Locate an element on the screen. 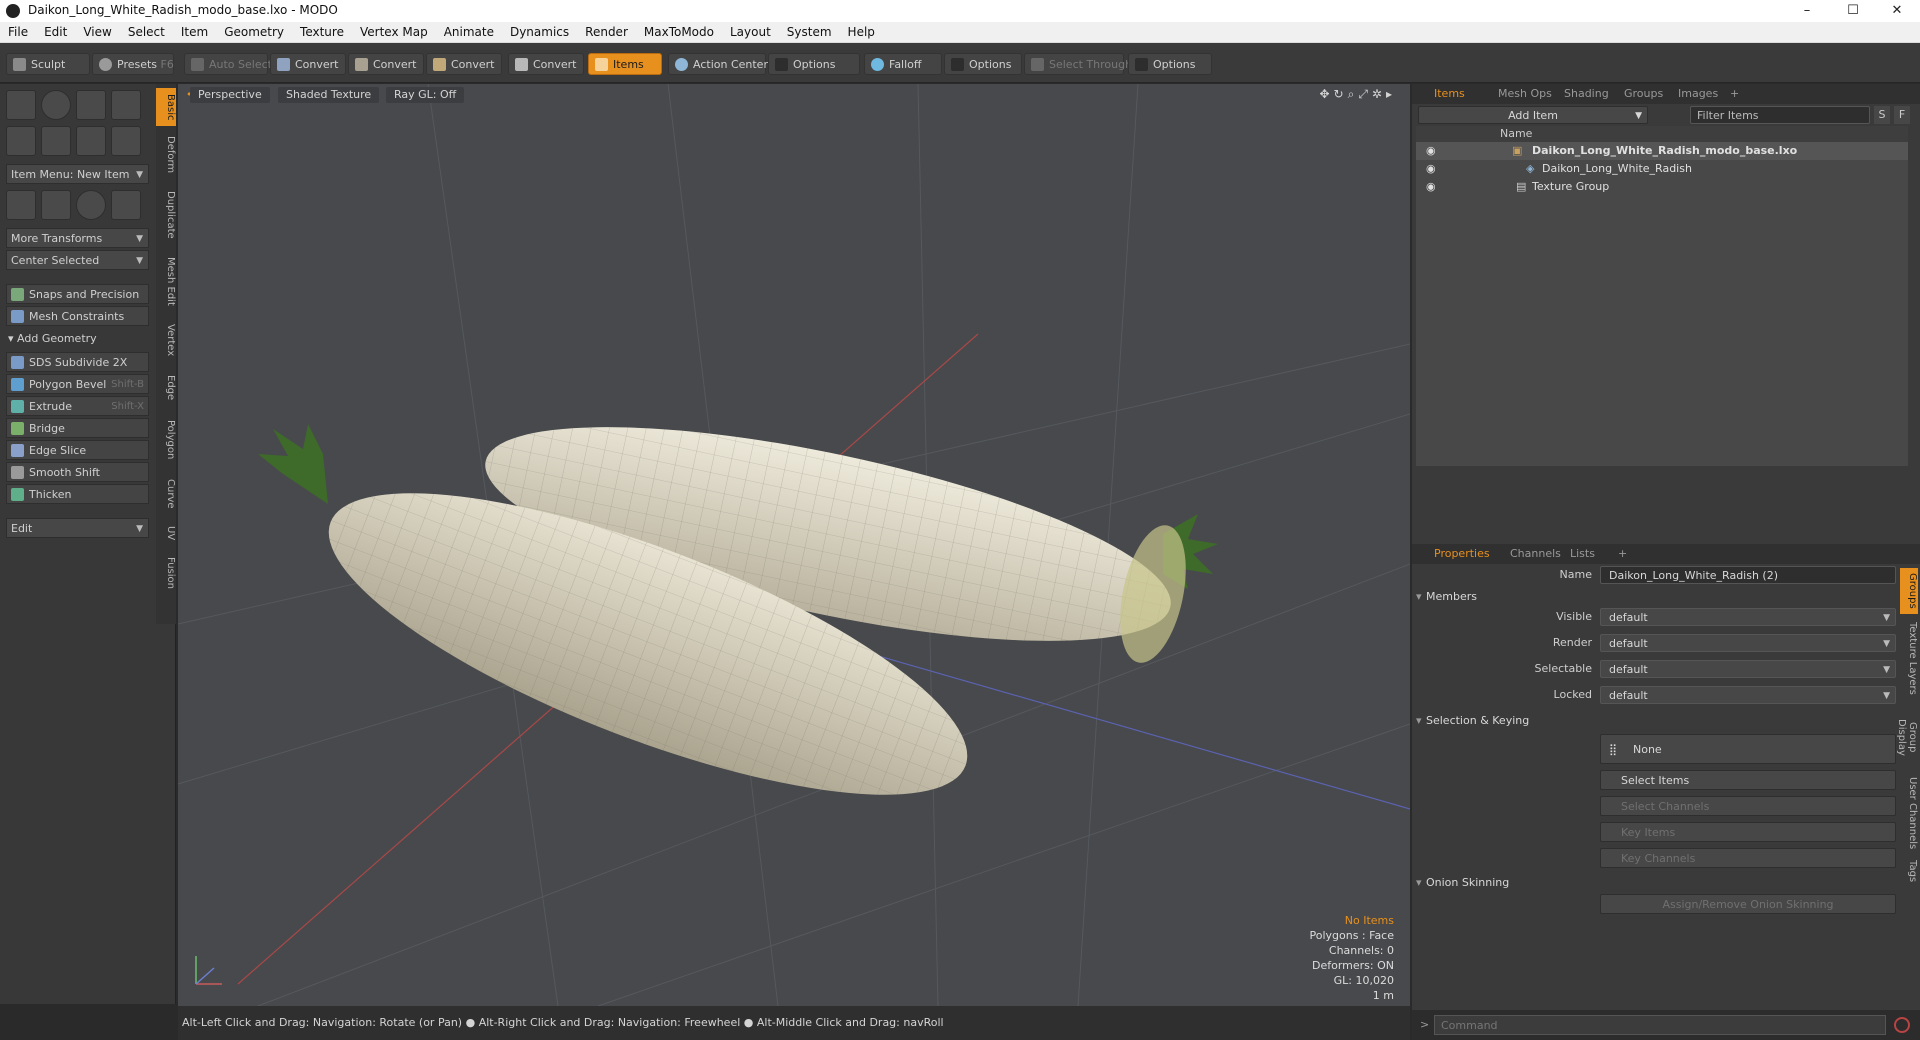 The image size is (1920, 1040). action-center-options-button: Options is located at coordinates (814, 64).